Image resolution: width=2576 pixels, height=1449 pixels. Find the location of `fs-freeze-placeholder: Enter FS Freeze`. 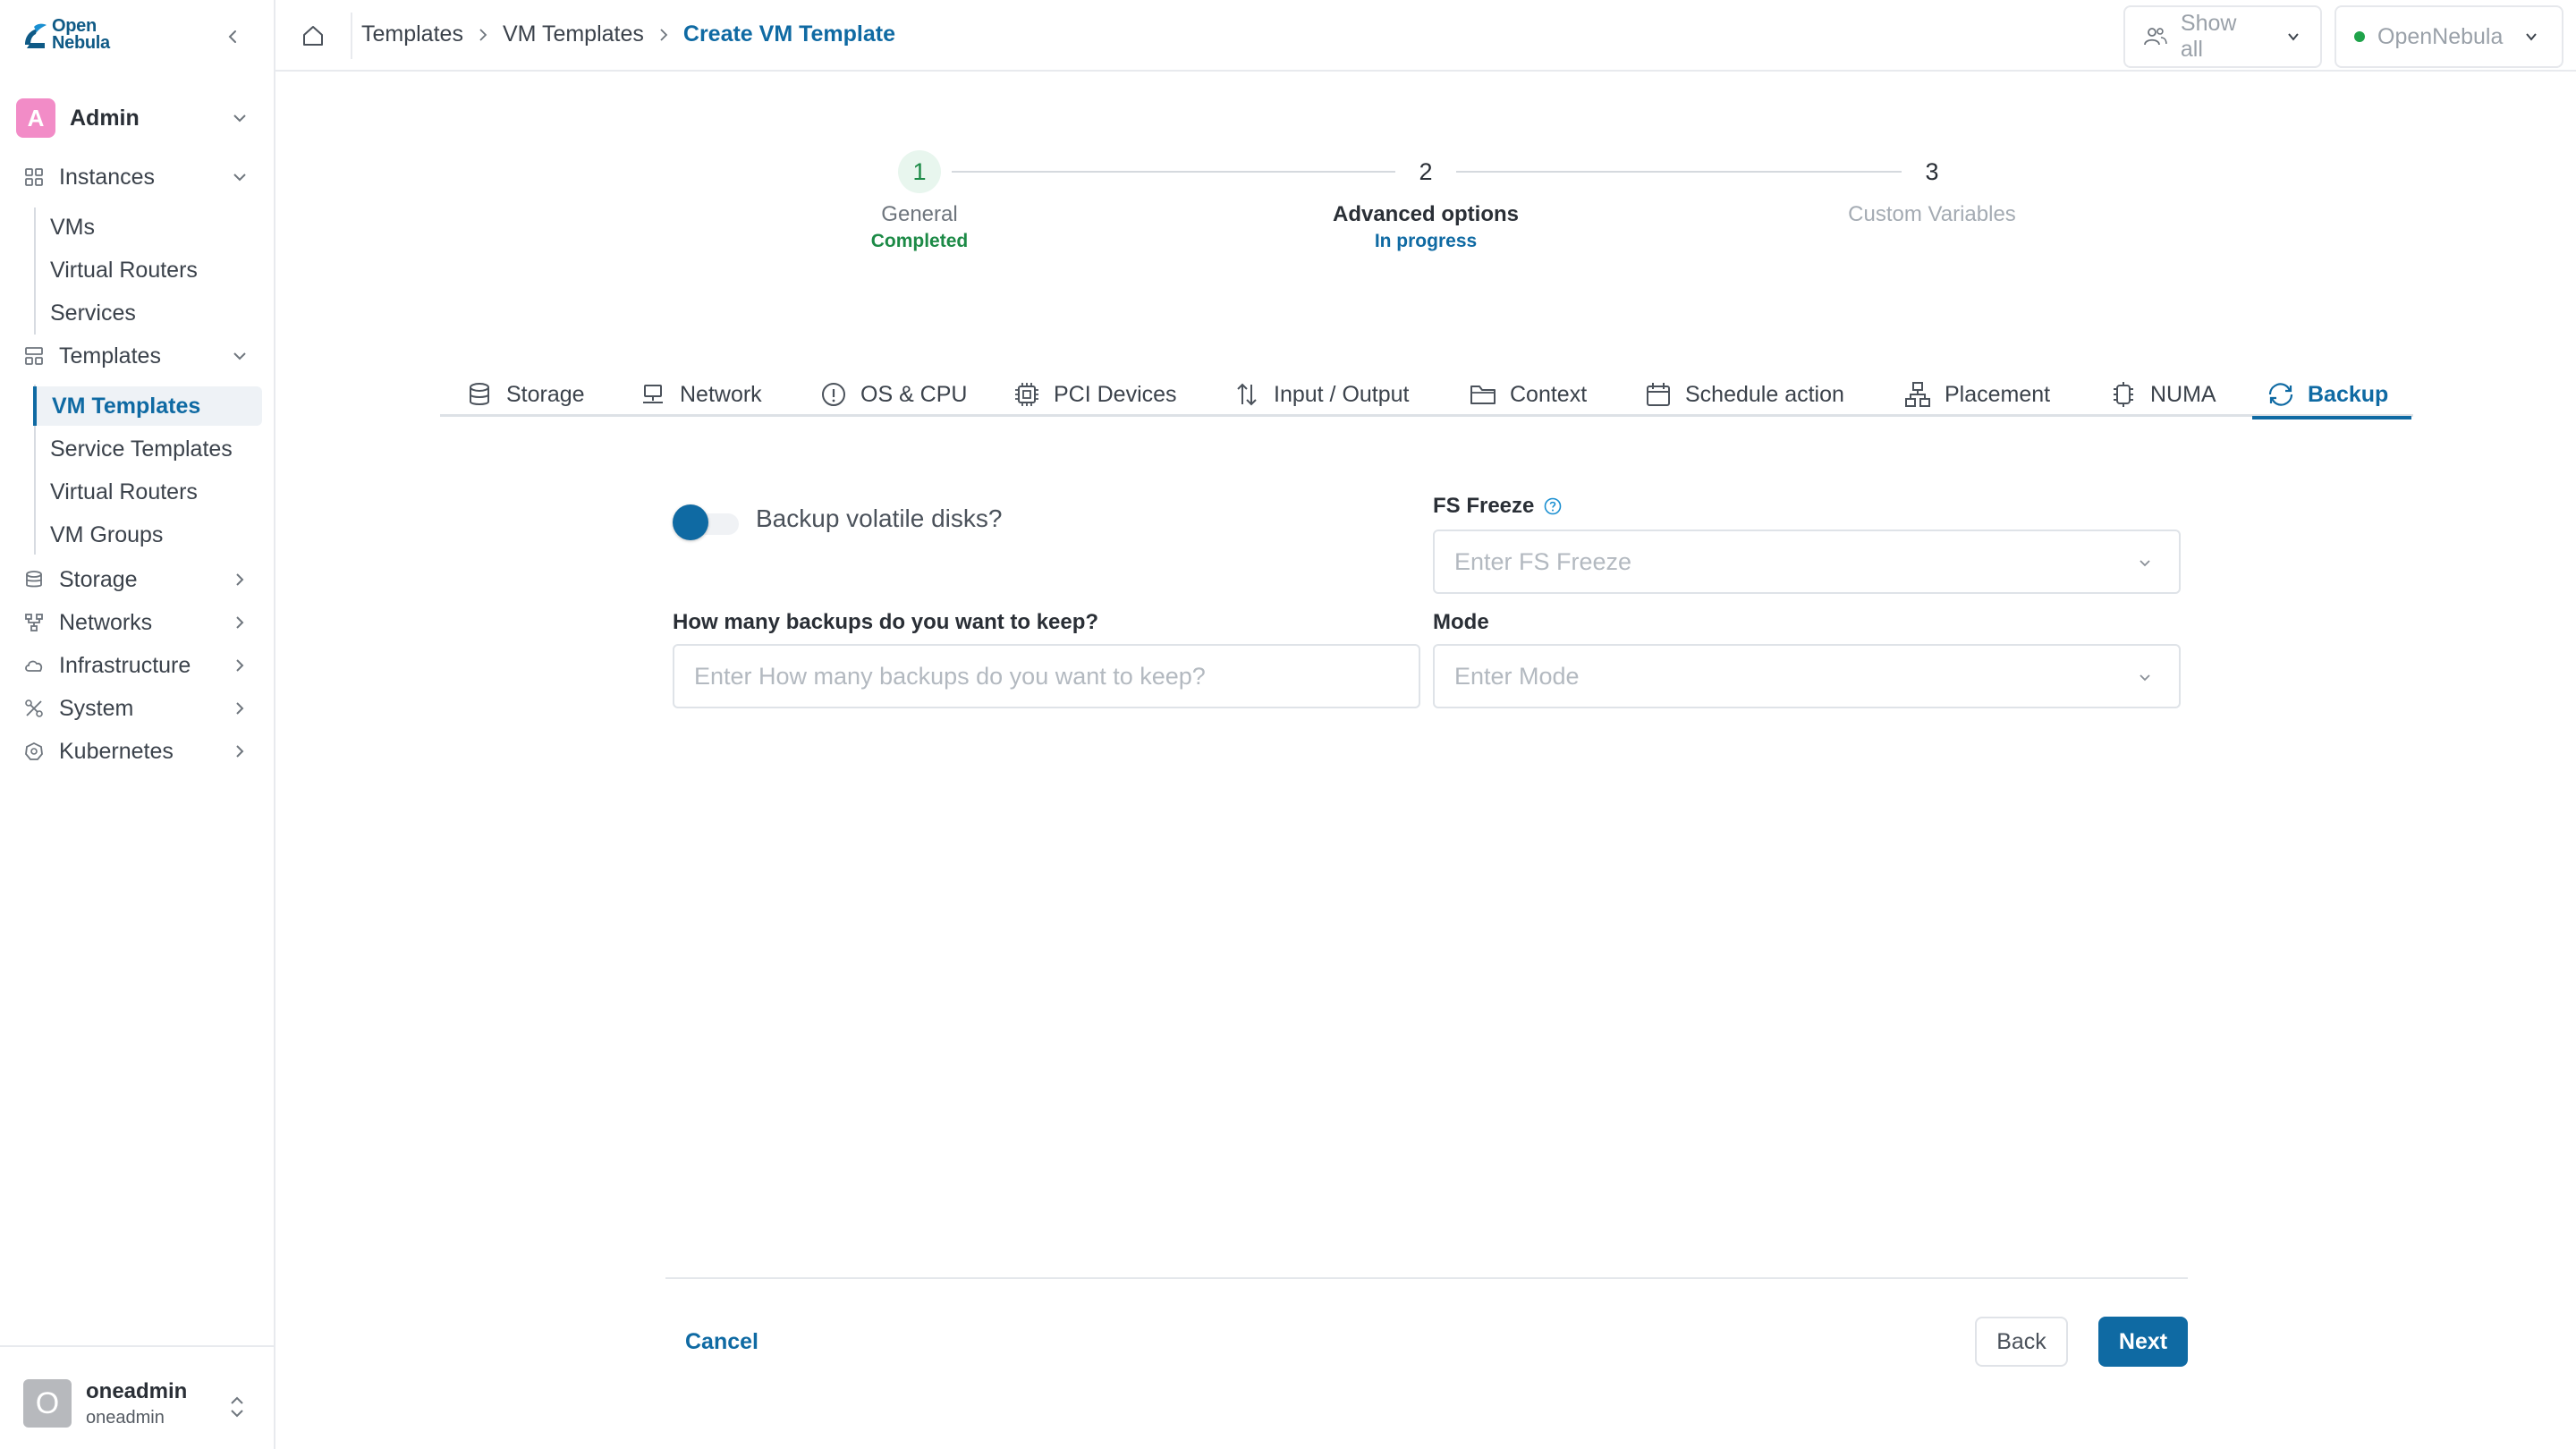

fs-freeze-placeholder: Enter FS Freeze is located at coordinates (1543, 561).